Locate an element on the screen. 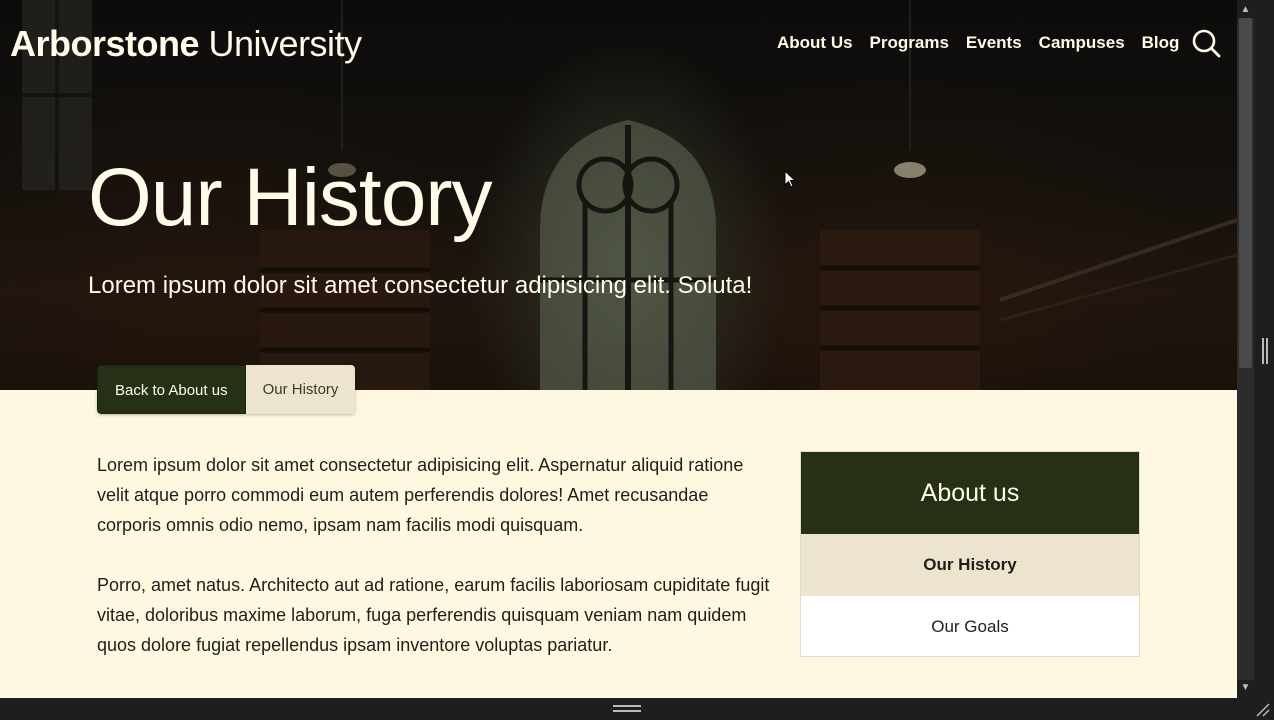 The height and width of the screenshot is (720, 1274). sidebar-item-our-history: Our History is located at coordinates (970, 564).